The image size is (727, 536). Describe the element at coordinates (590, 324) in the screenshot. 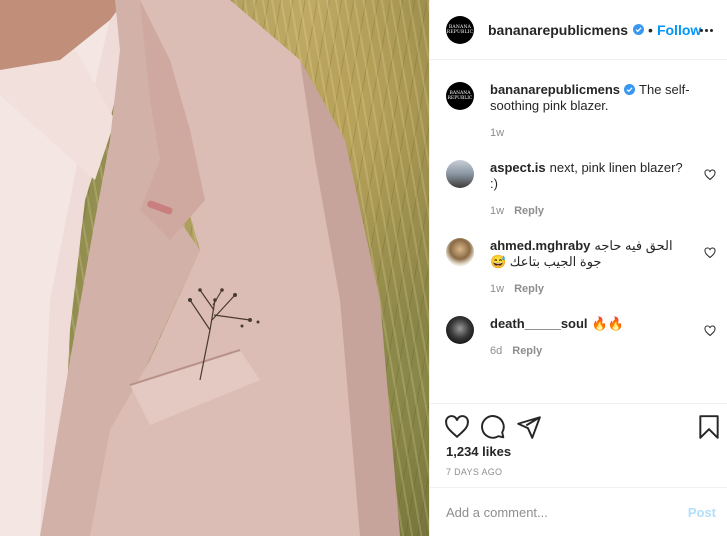

I see `comment-text: death_____soul 🔥🔥` at that location.